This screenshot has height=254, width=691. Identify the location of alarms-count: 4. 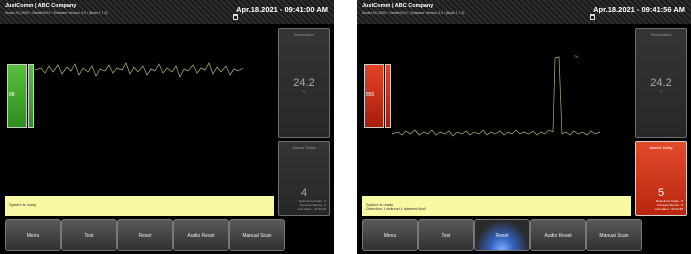
(304, 193).